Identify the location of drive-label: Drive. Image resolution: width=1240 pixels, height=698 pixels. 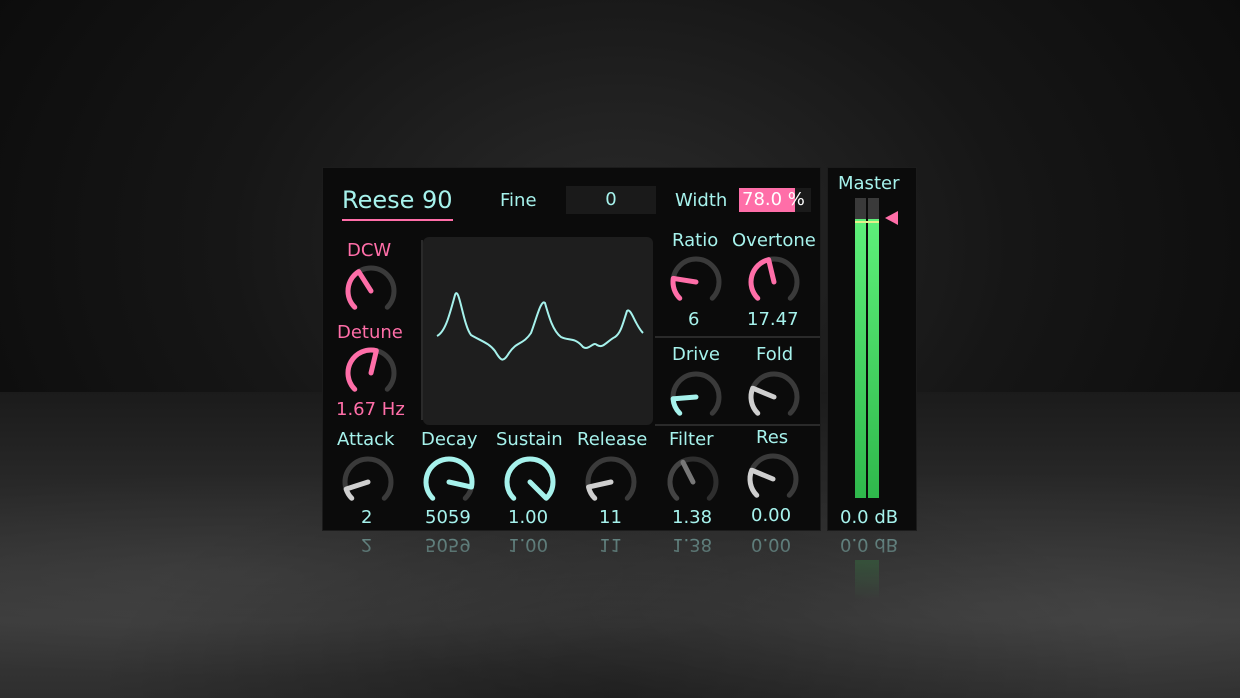
(696, 354).